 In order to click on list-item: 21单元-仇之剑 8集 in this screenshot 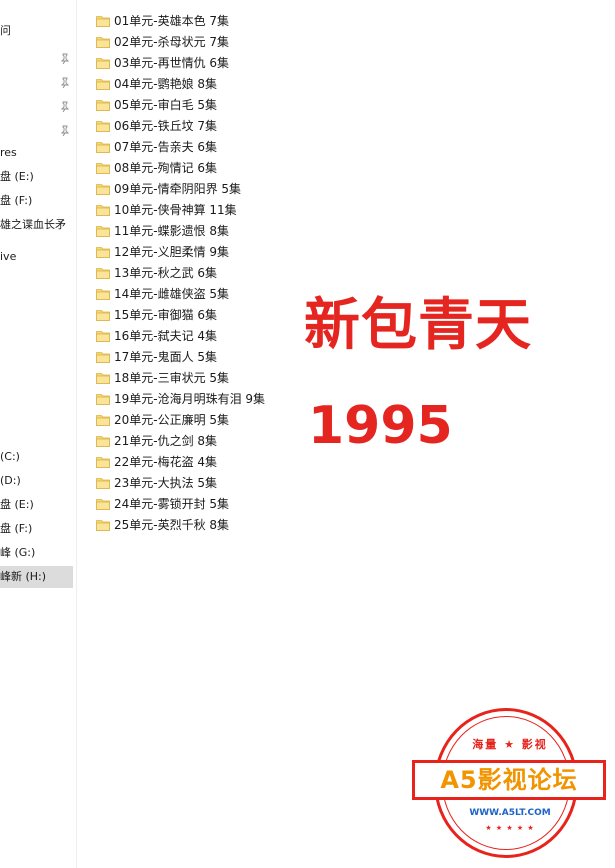, I will do `click(216, 440)`.